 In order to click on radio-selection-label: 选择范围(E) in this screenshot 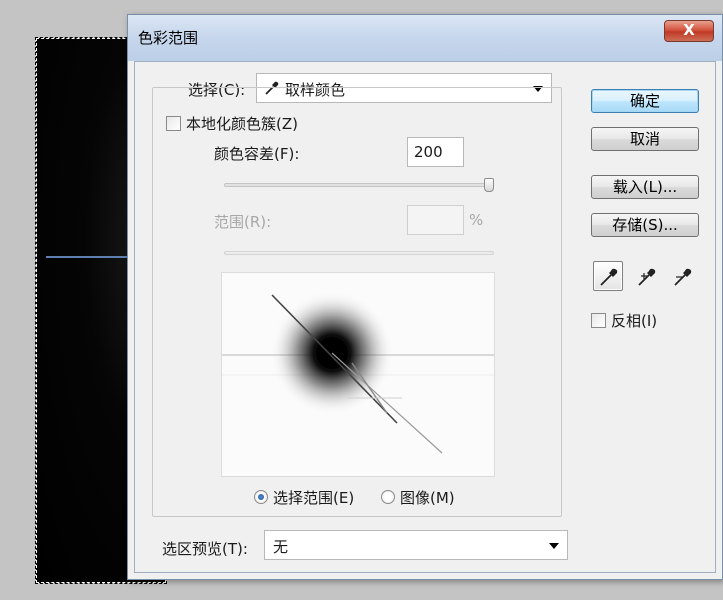, I will do `click(314, 498)`.